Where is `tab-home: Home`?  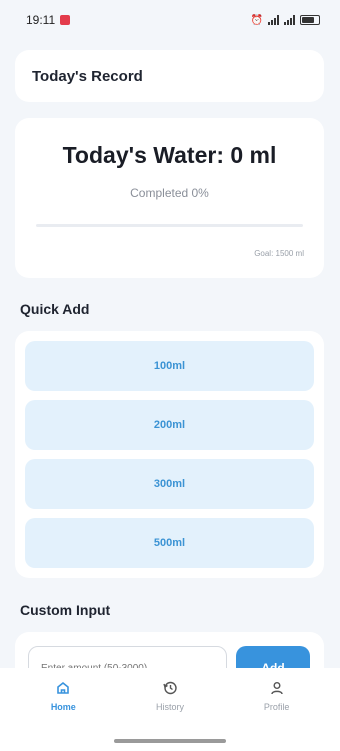
tab-home: Home is located at coordinates (63, 715).